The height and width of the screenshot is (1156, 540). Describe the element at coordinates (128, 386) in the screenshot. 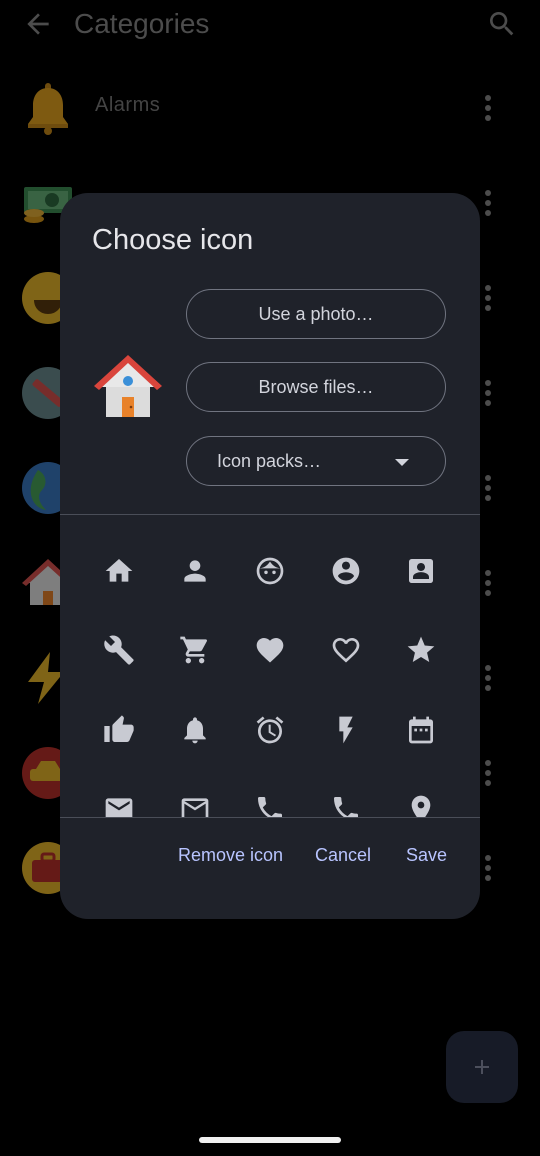

I see `house-icon` at that location.